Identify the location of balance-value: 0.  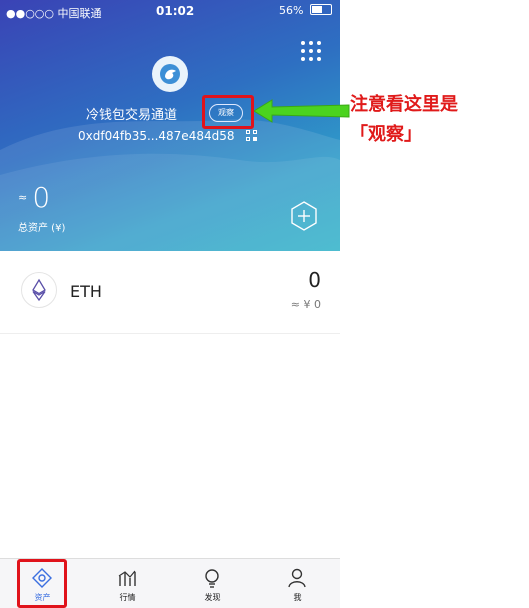
(41, 197).